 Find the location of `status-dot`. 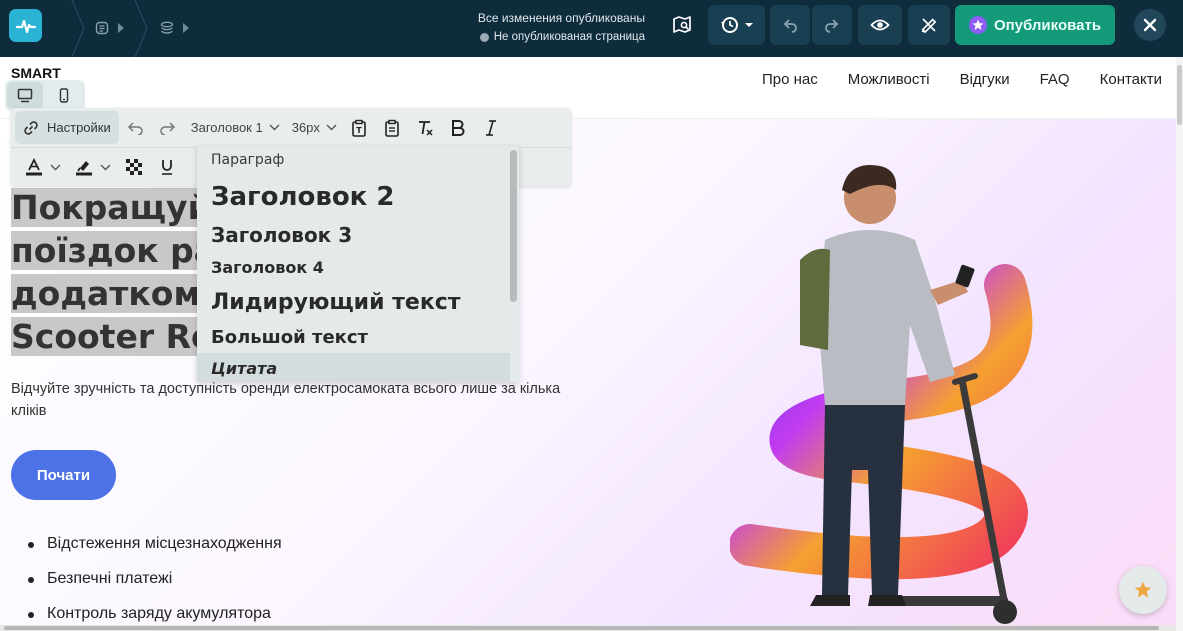

status-dot is located at coordinates (484, 37).